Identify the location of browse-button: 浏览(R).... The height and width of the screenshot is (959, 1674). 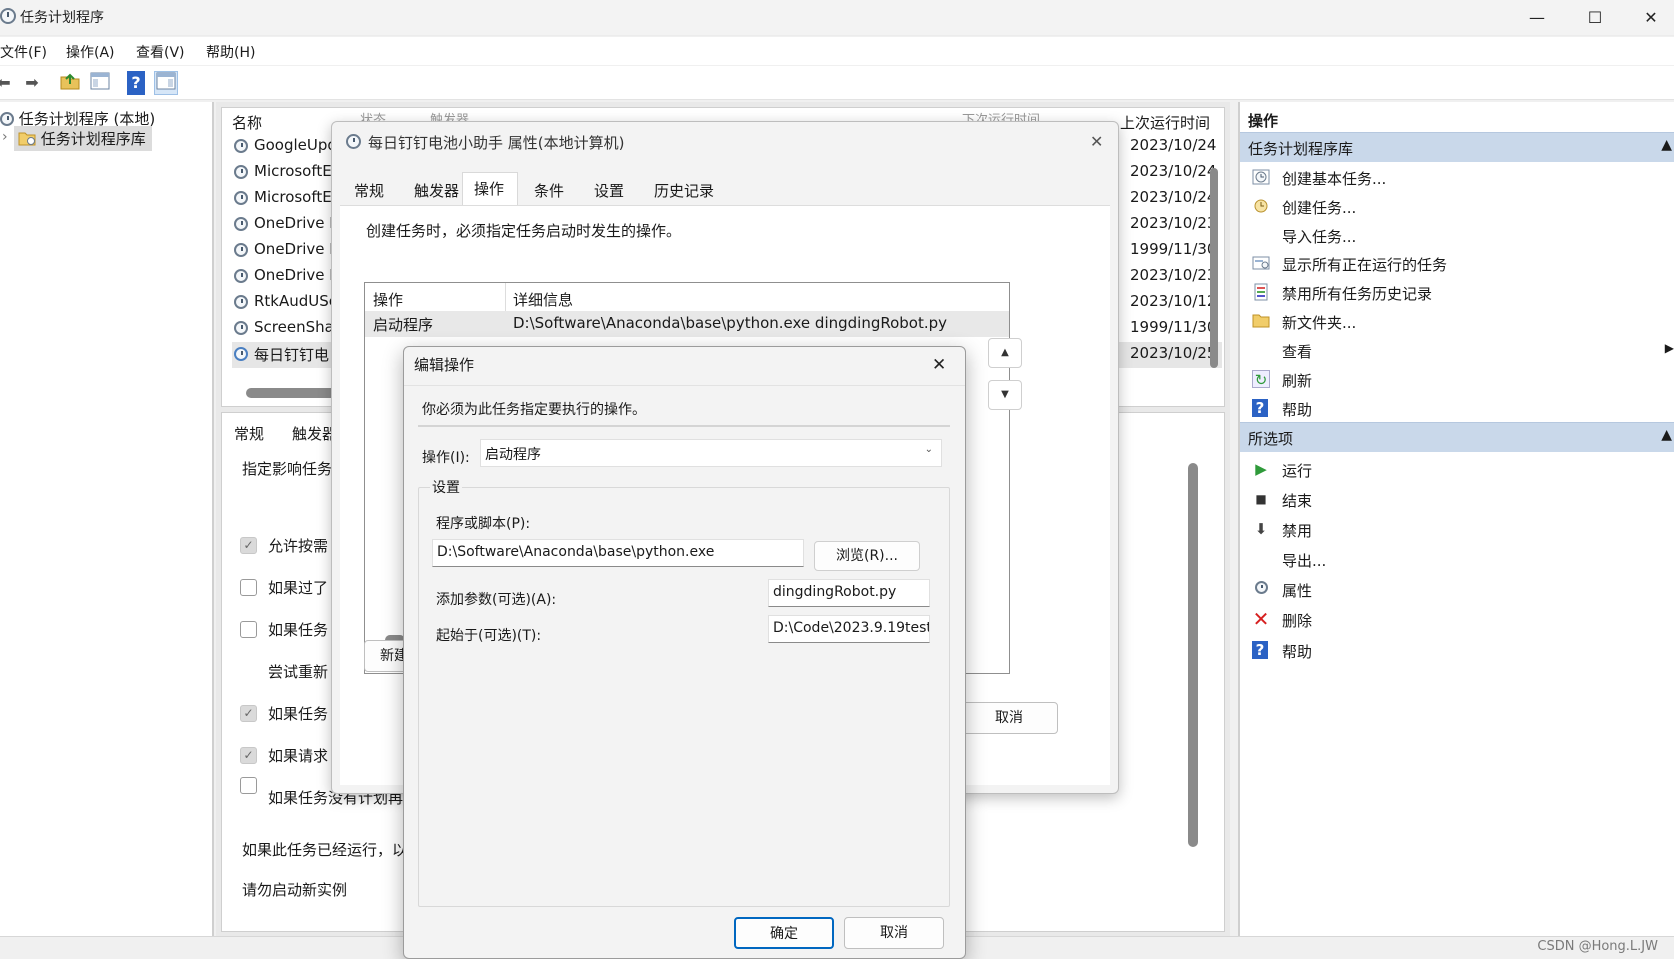
(867, 556).